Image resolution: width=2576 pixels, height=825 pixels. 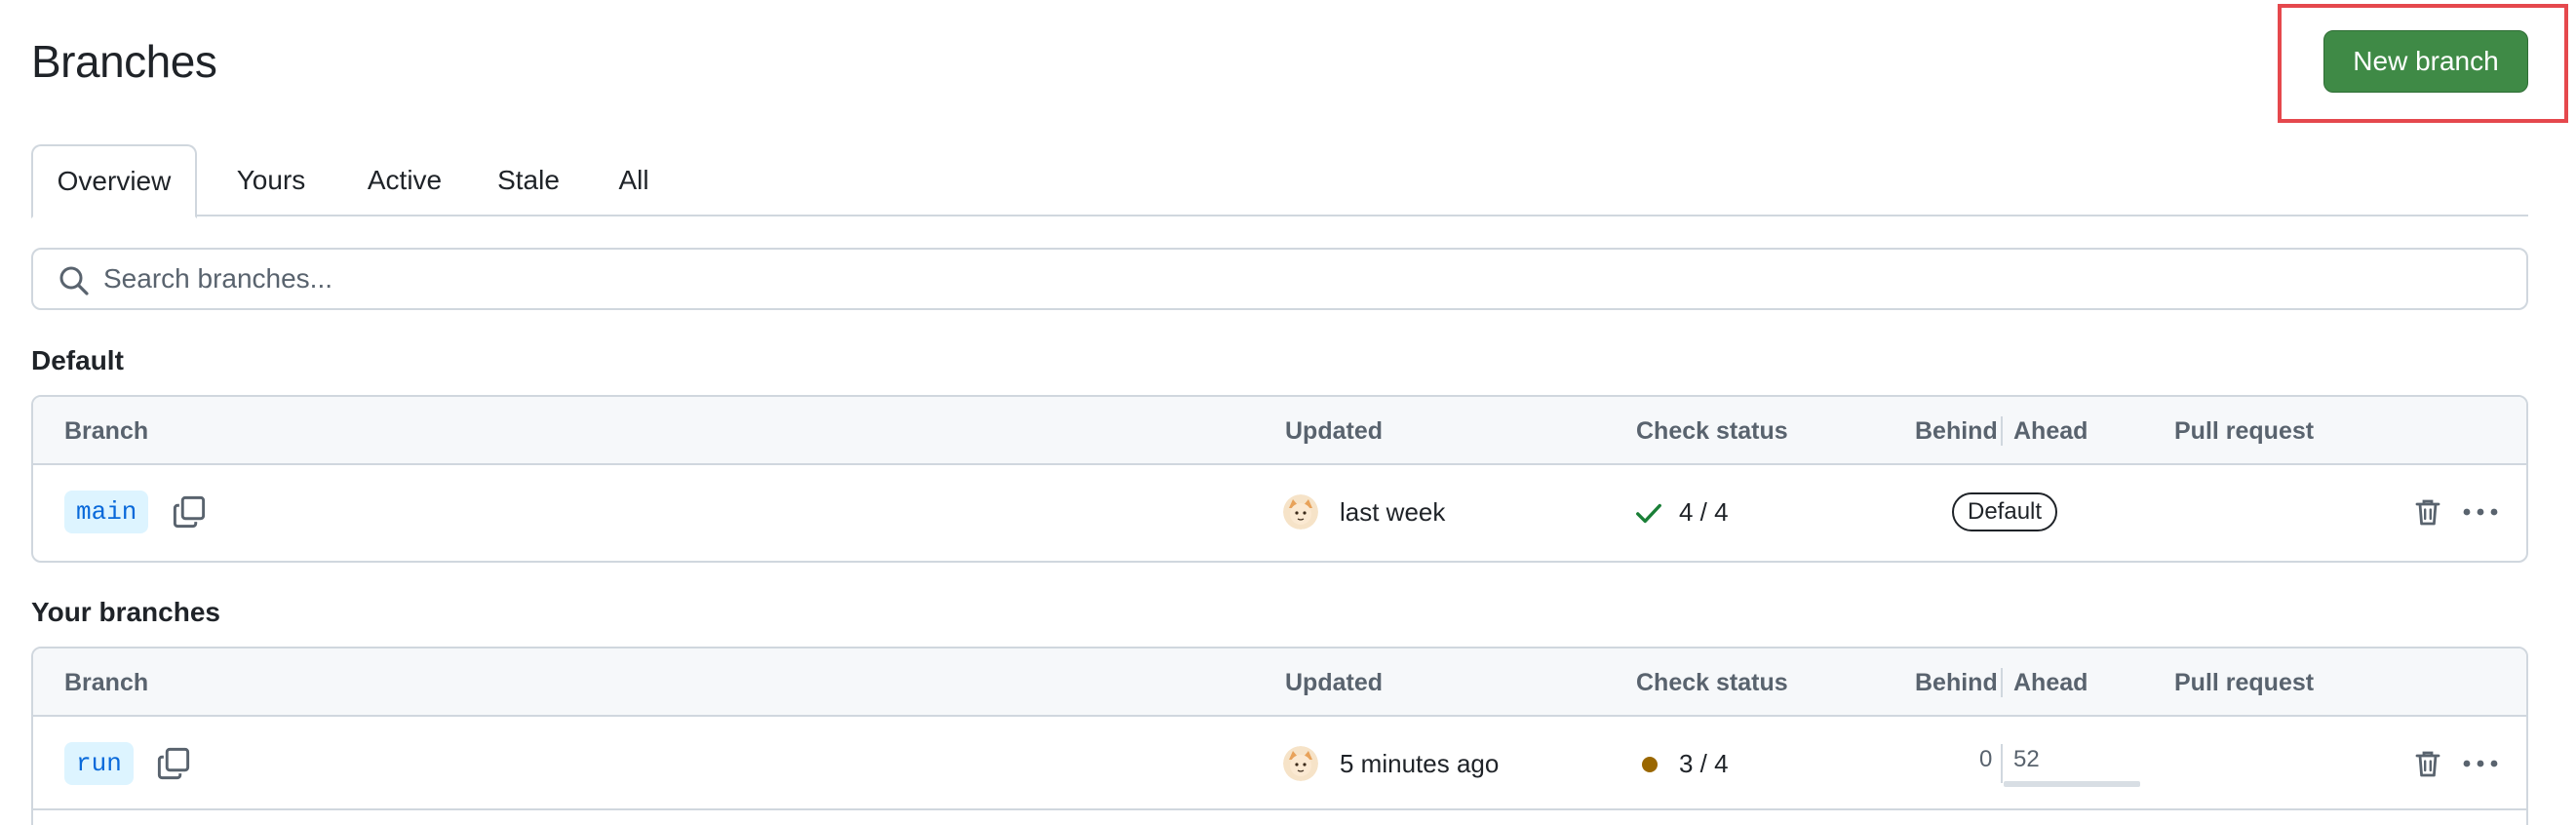 What do you see at coordinates (1279, 763) in the screenshot?
I see `table-row: run 5 minutes ago 3 / 4 0 52` at bounding box center [1279, 763].